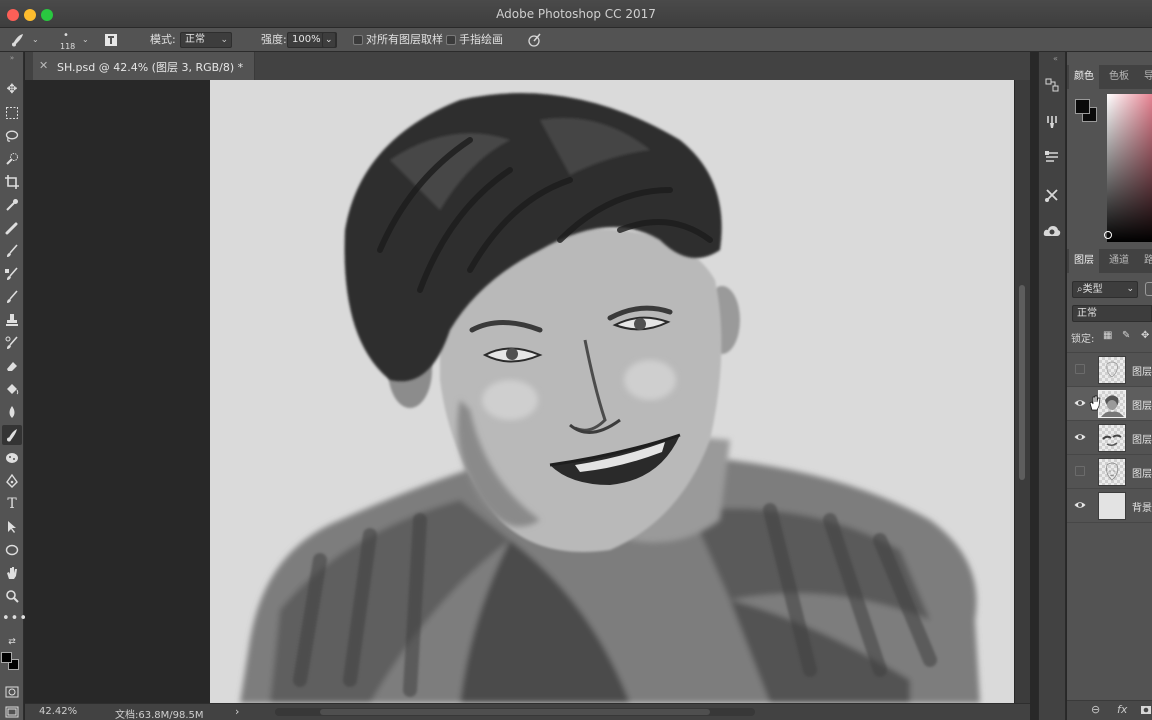 Image resolution: width=1152 pixels, height=720 pixels. Describe the element at coordinates (237, 711) in the screenshot. I see `status-menu-chevron-icon: ›` at that location.